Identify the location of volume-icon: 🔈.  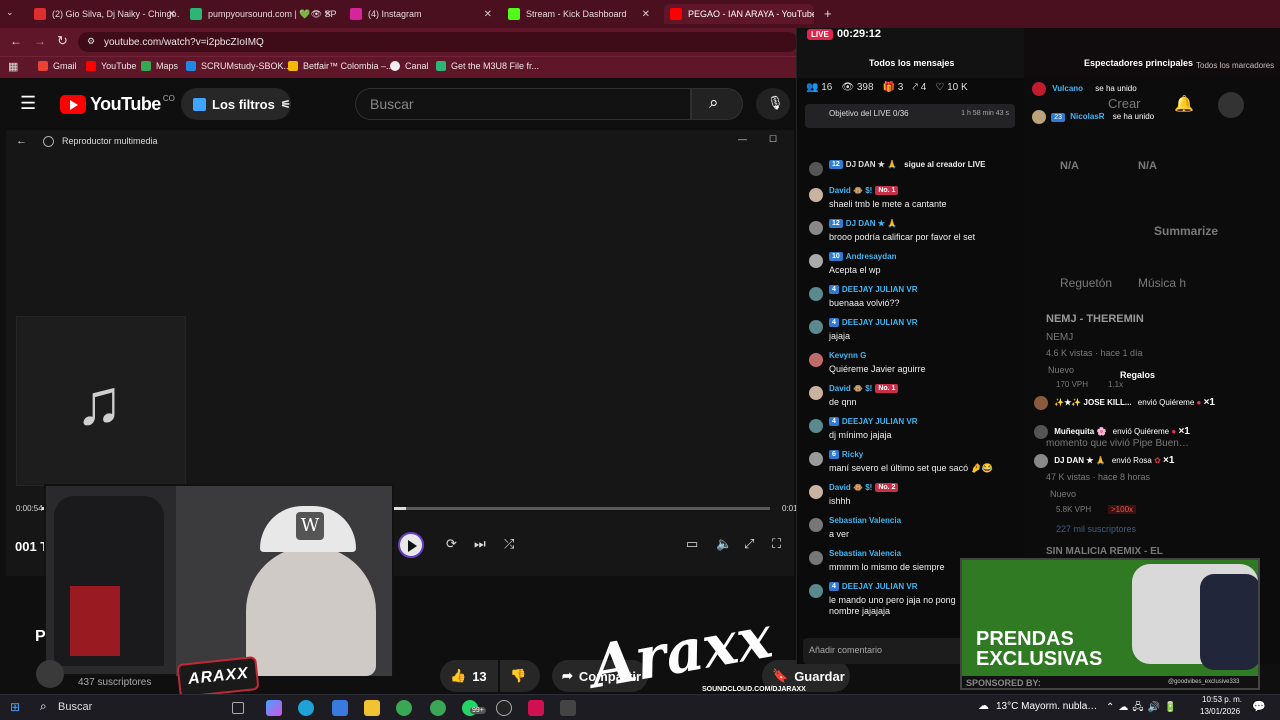
(724, 544).